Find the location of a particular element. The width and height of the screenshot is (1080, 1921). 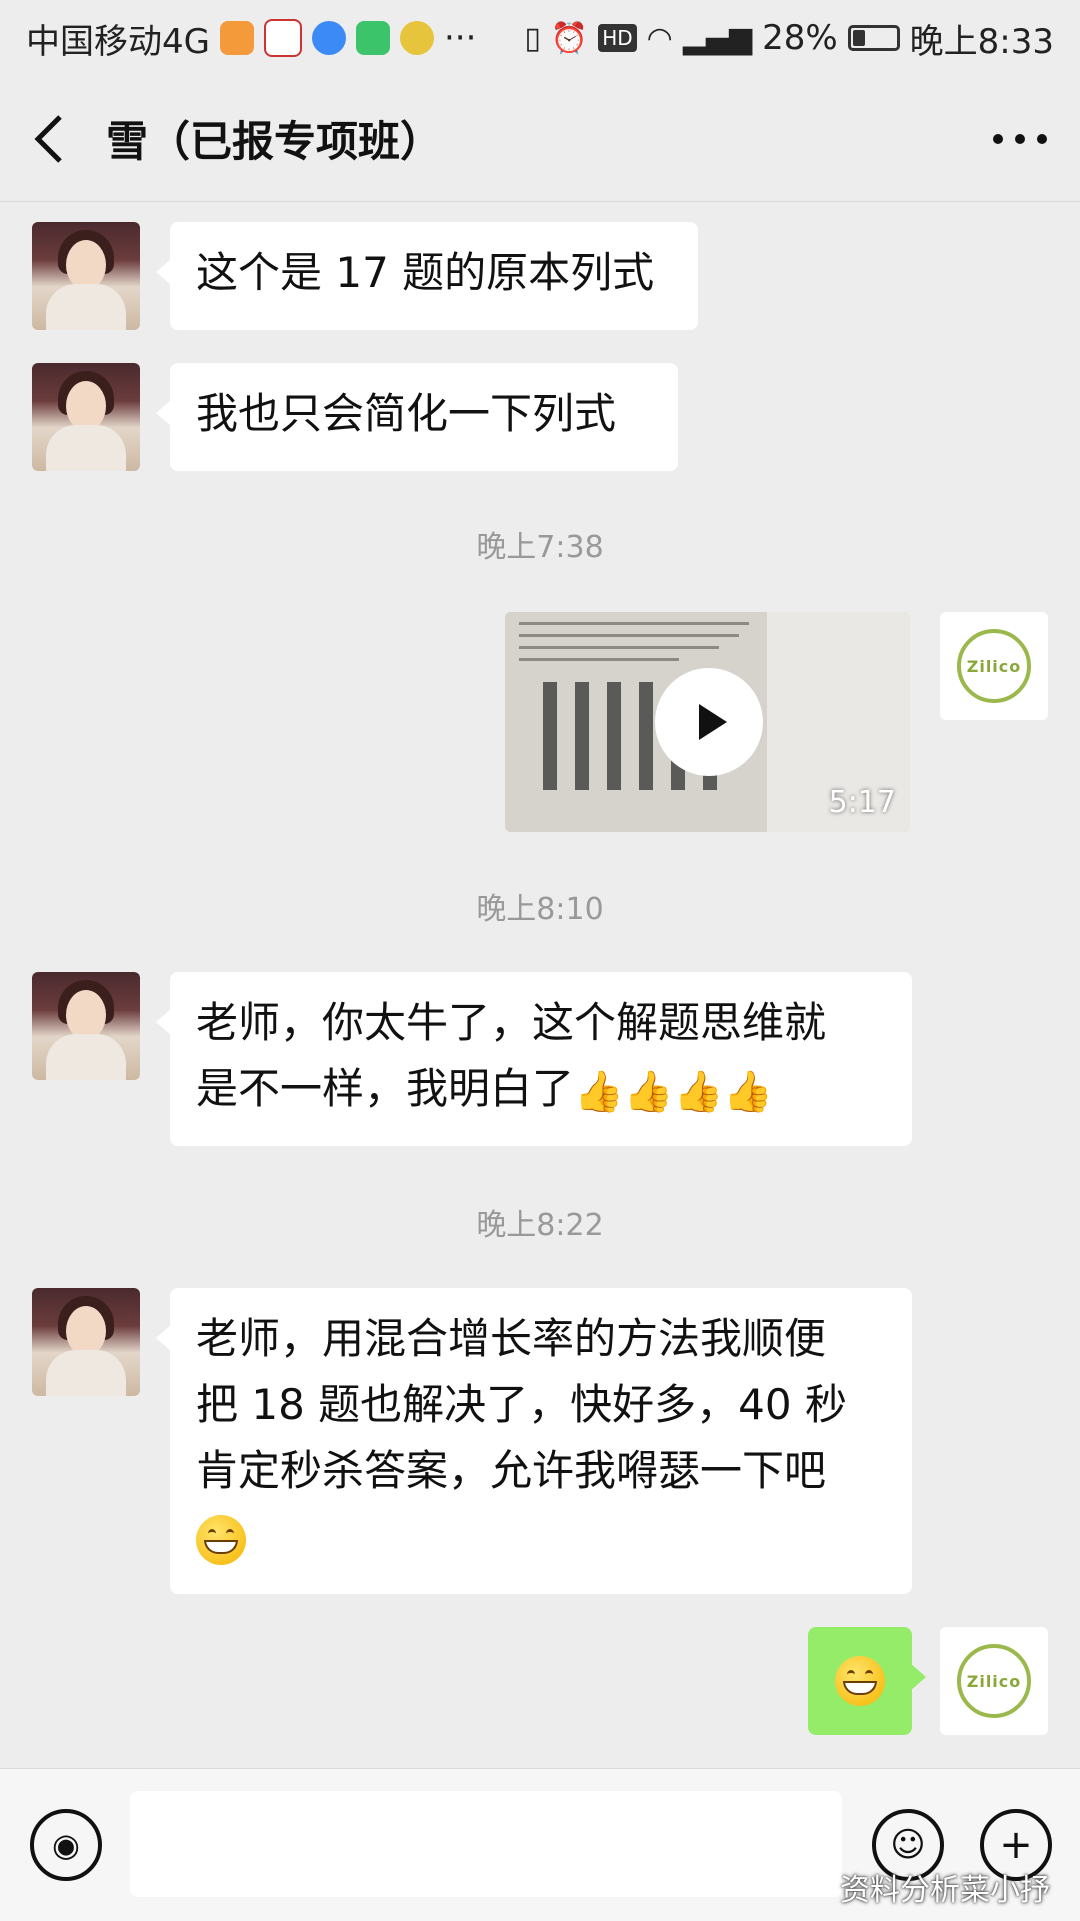

voice-button: ◉ is located at coordinates (66, 1845).